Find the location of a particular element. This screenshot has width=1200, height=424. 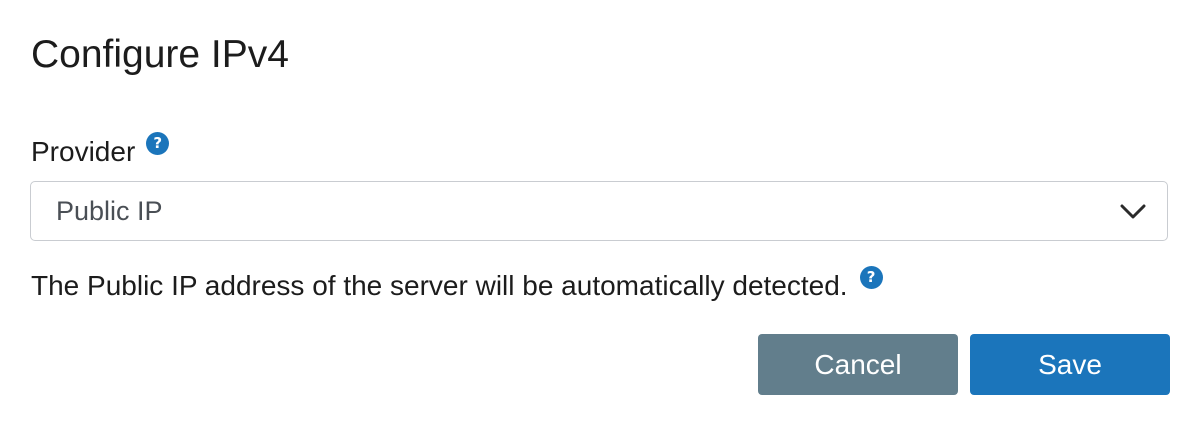

provider-selected-value: Public IP is located at coordinates (109, 211).